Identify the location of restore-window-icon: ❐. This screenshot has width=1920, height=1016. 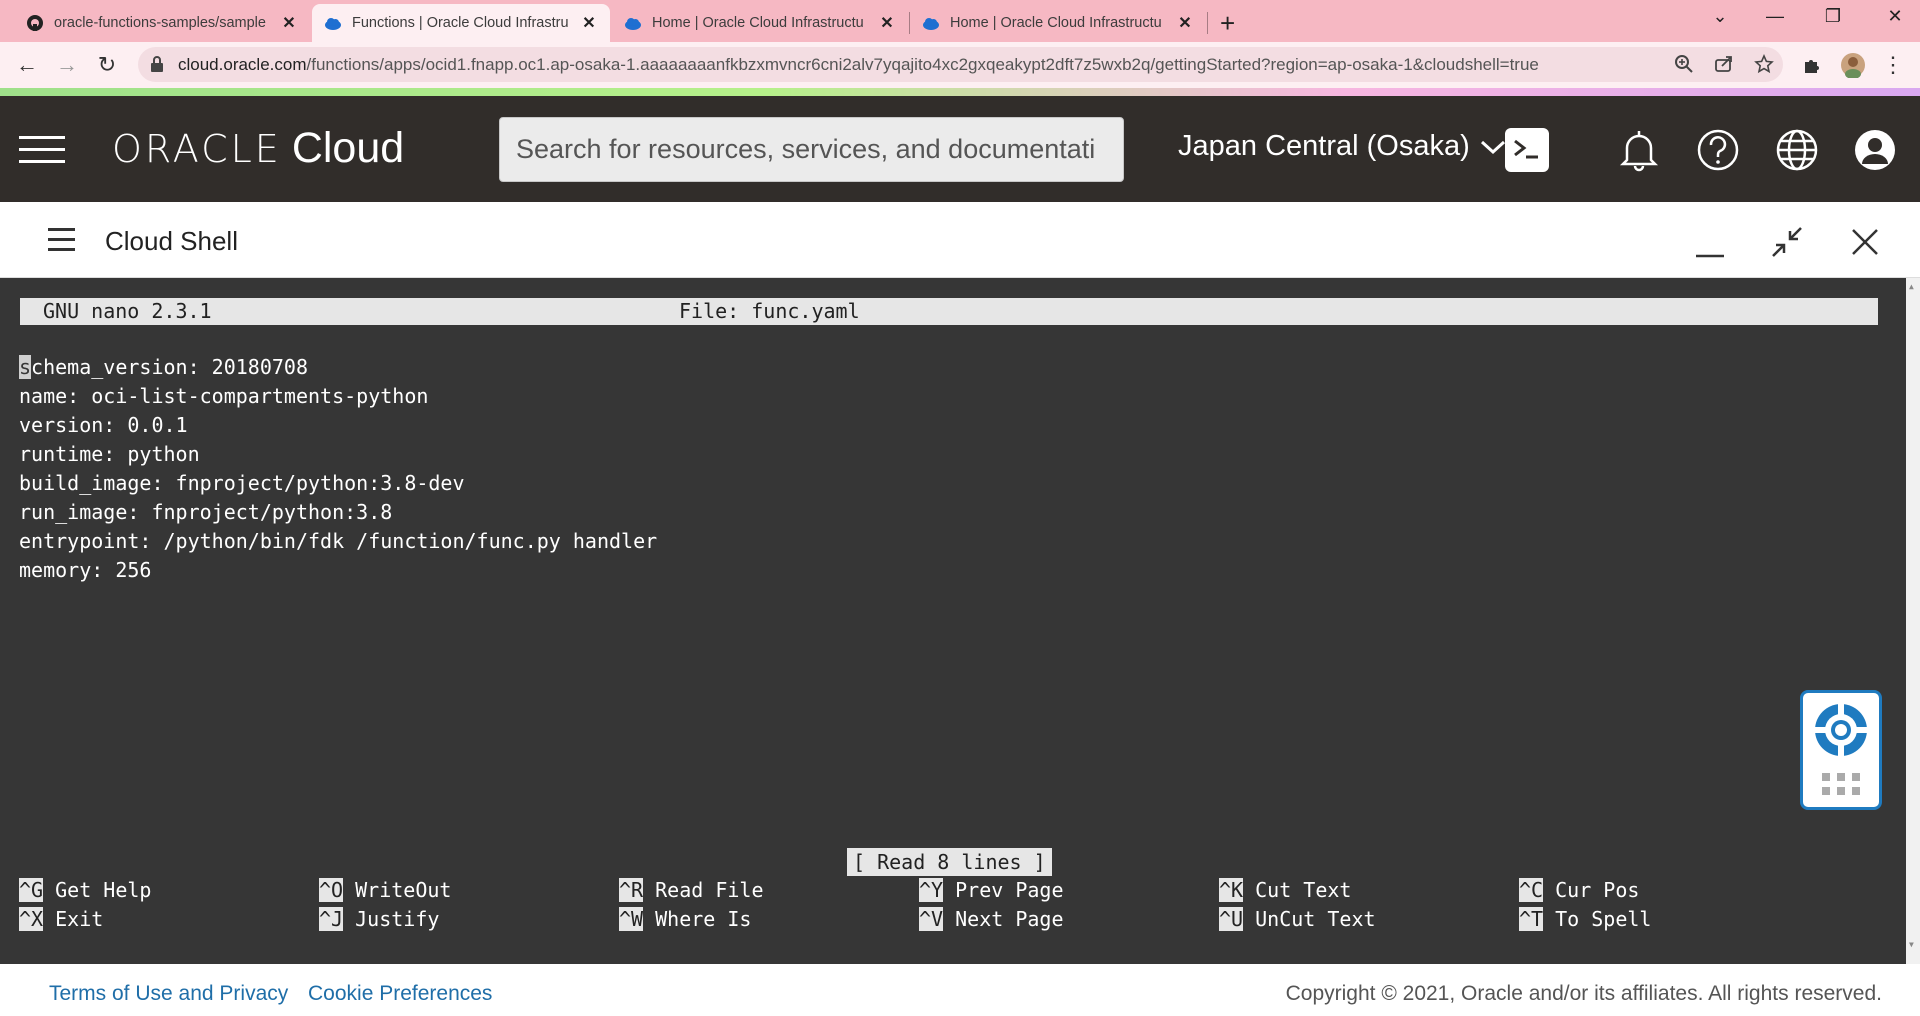
(1833, 16).